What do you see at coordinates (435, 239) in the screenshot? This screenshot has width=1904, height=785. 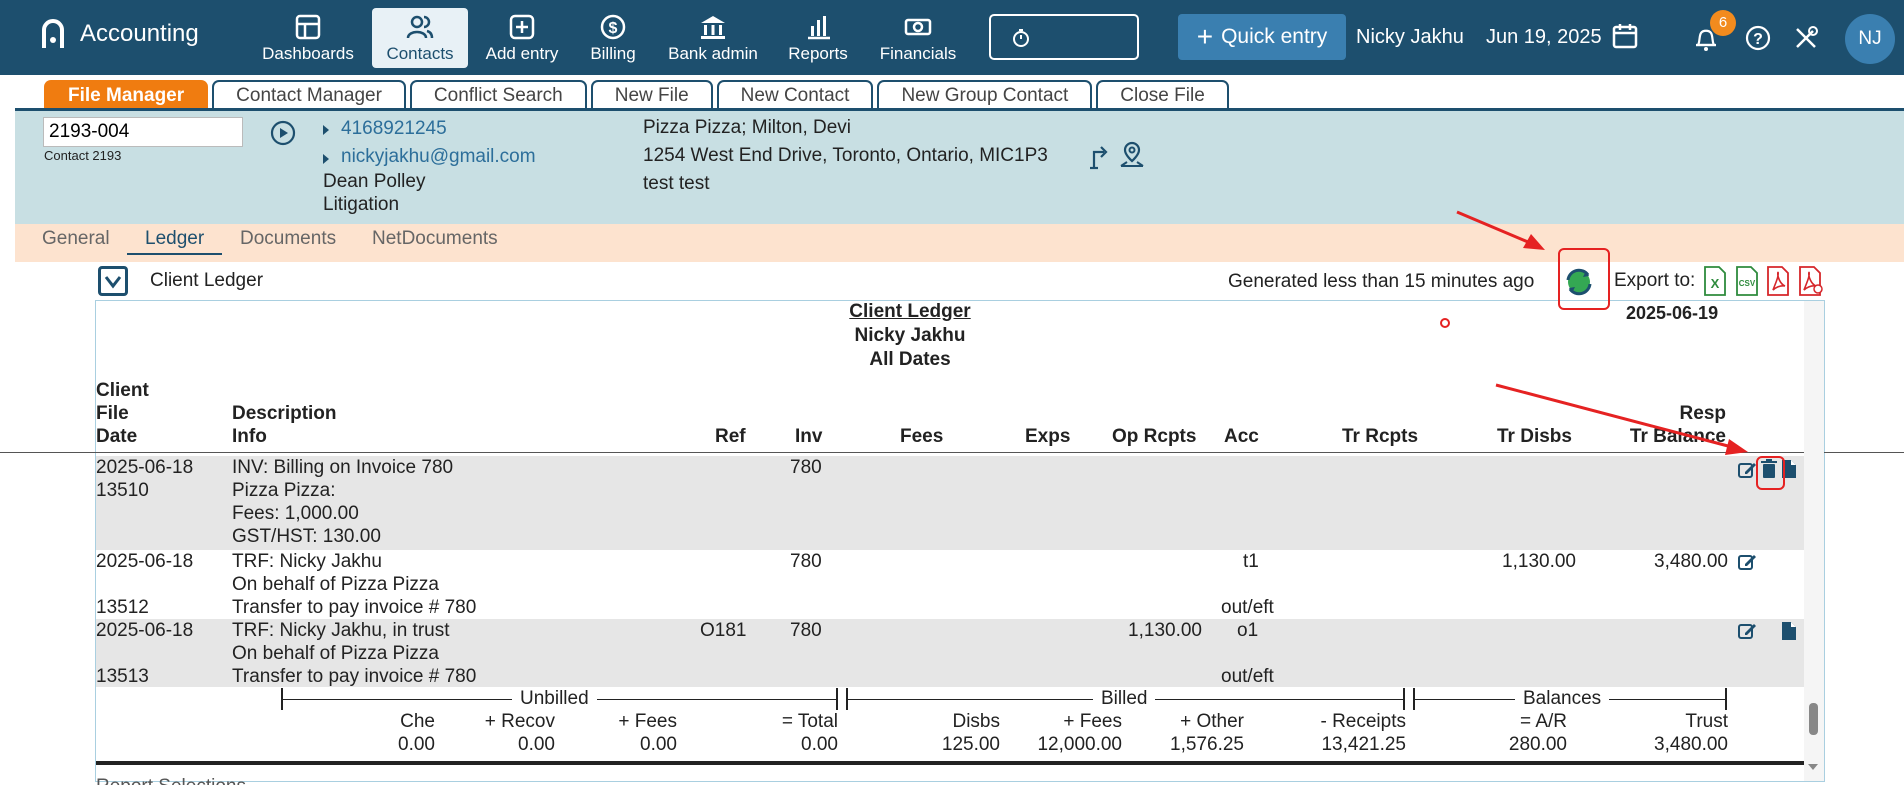 I see `subtab-netdocuments: NetDocuments` at bounding box center [435, 239].